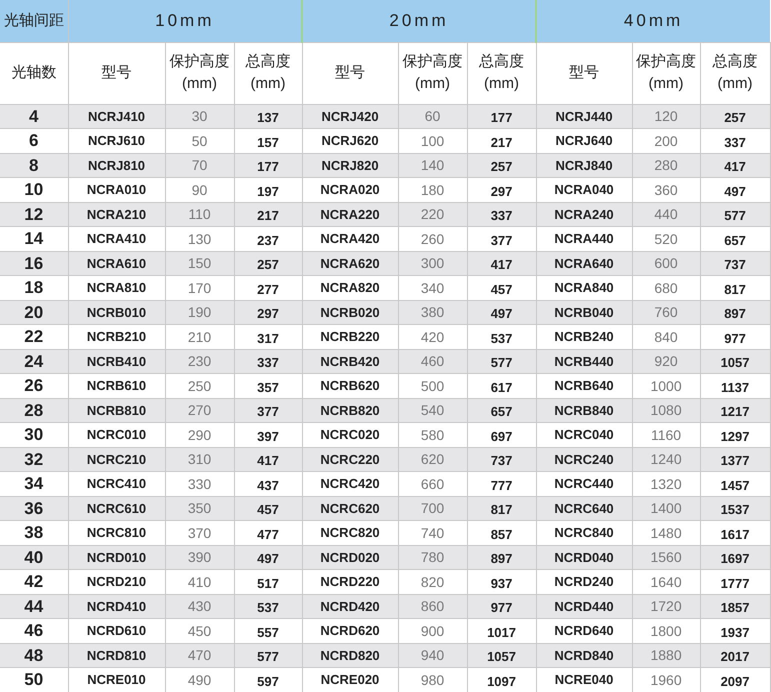 Image resolution: width=771 pixels, height=692 pixels. Describe the element at coordinates (34, 386) in the screenshot. I see `table-cell: 26` at that location.